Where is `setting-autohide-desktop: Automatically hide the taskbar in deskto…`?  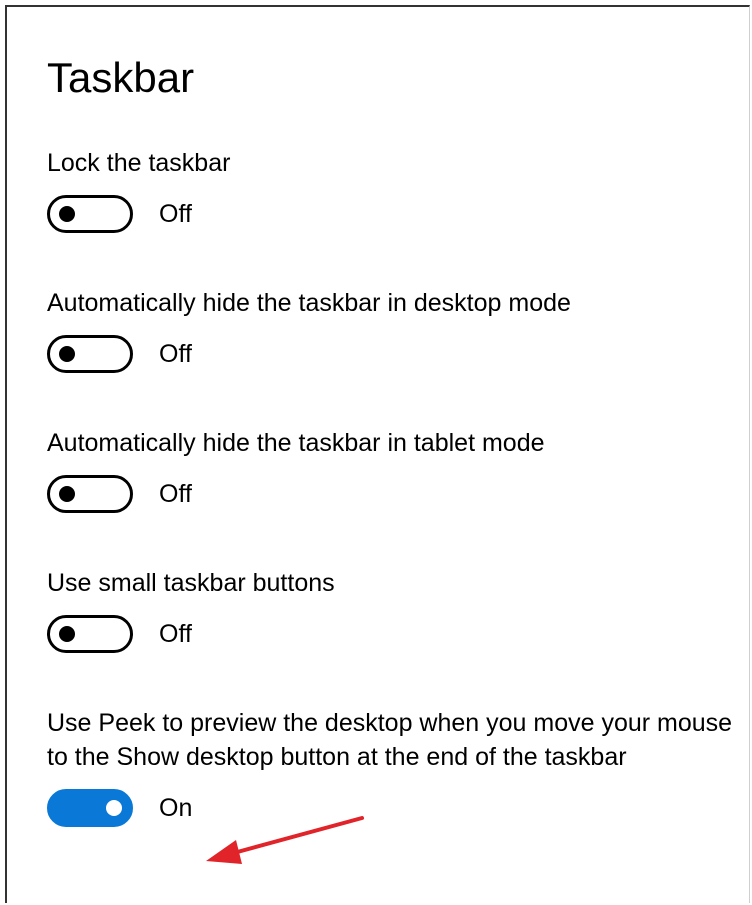
setting-autohide-desktop: Automatically hide the taskbar in deskto… is located at coordinates (392, 330).